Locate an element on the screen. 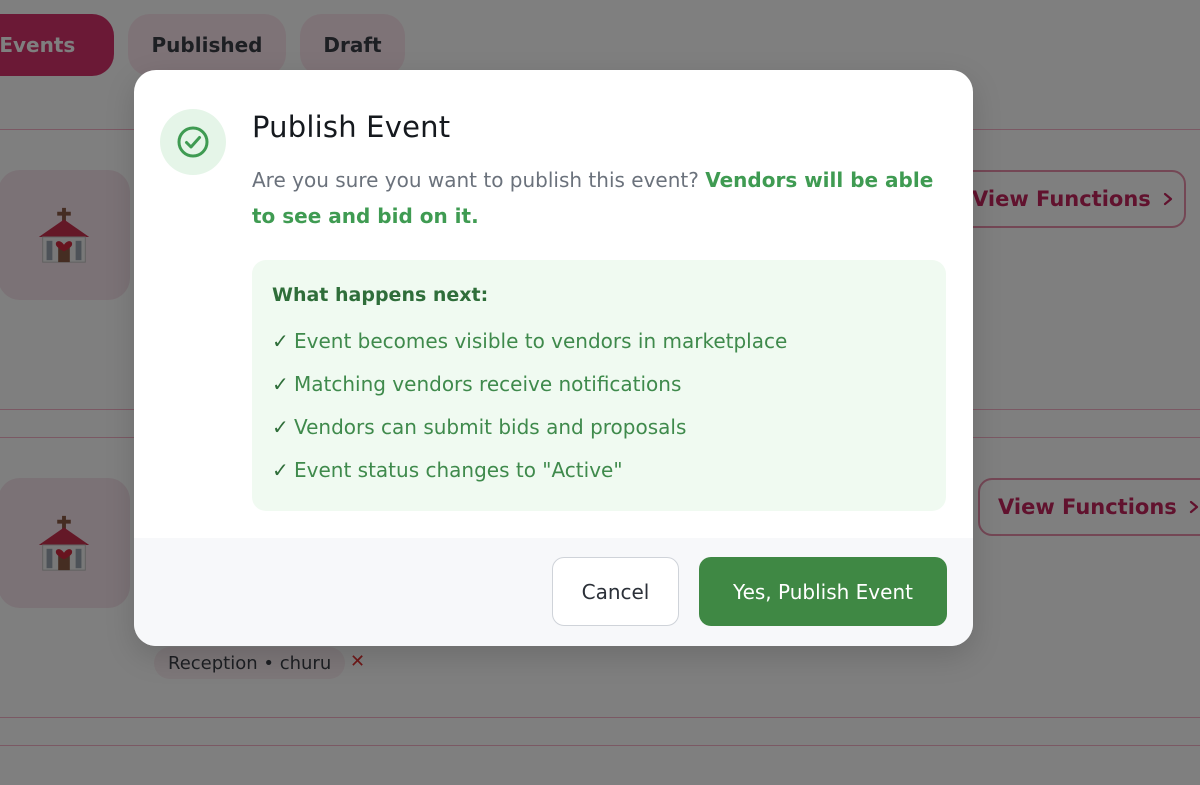  list-item-text: Event status changes to "Active" is located at coordinates (458, 470).